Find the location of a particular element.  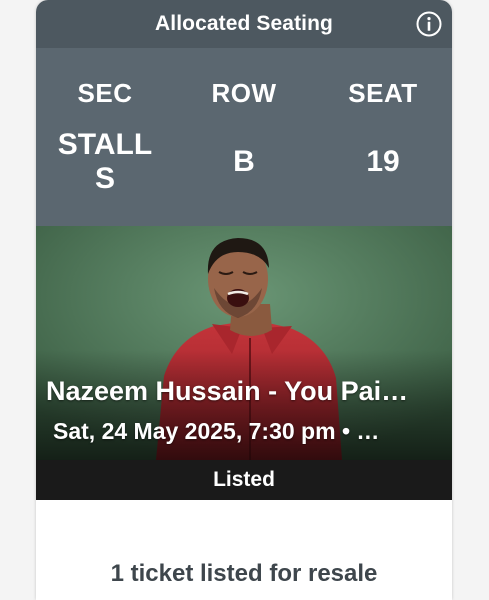

seat-label: SEAT is located at coordinates (383, 93).